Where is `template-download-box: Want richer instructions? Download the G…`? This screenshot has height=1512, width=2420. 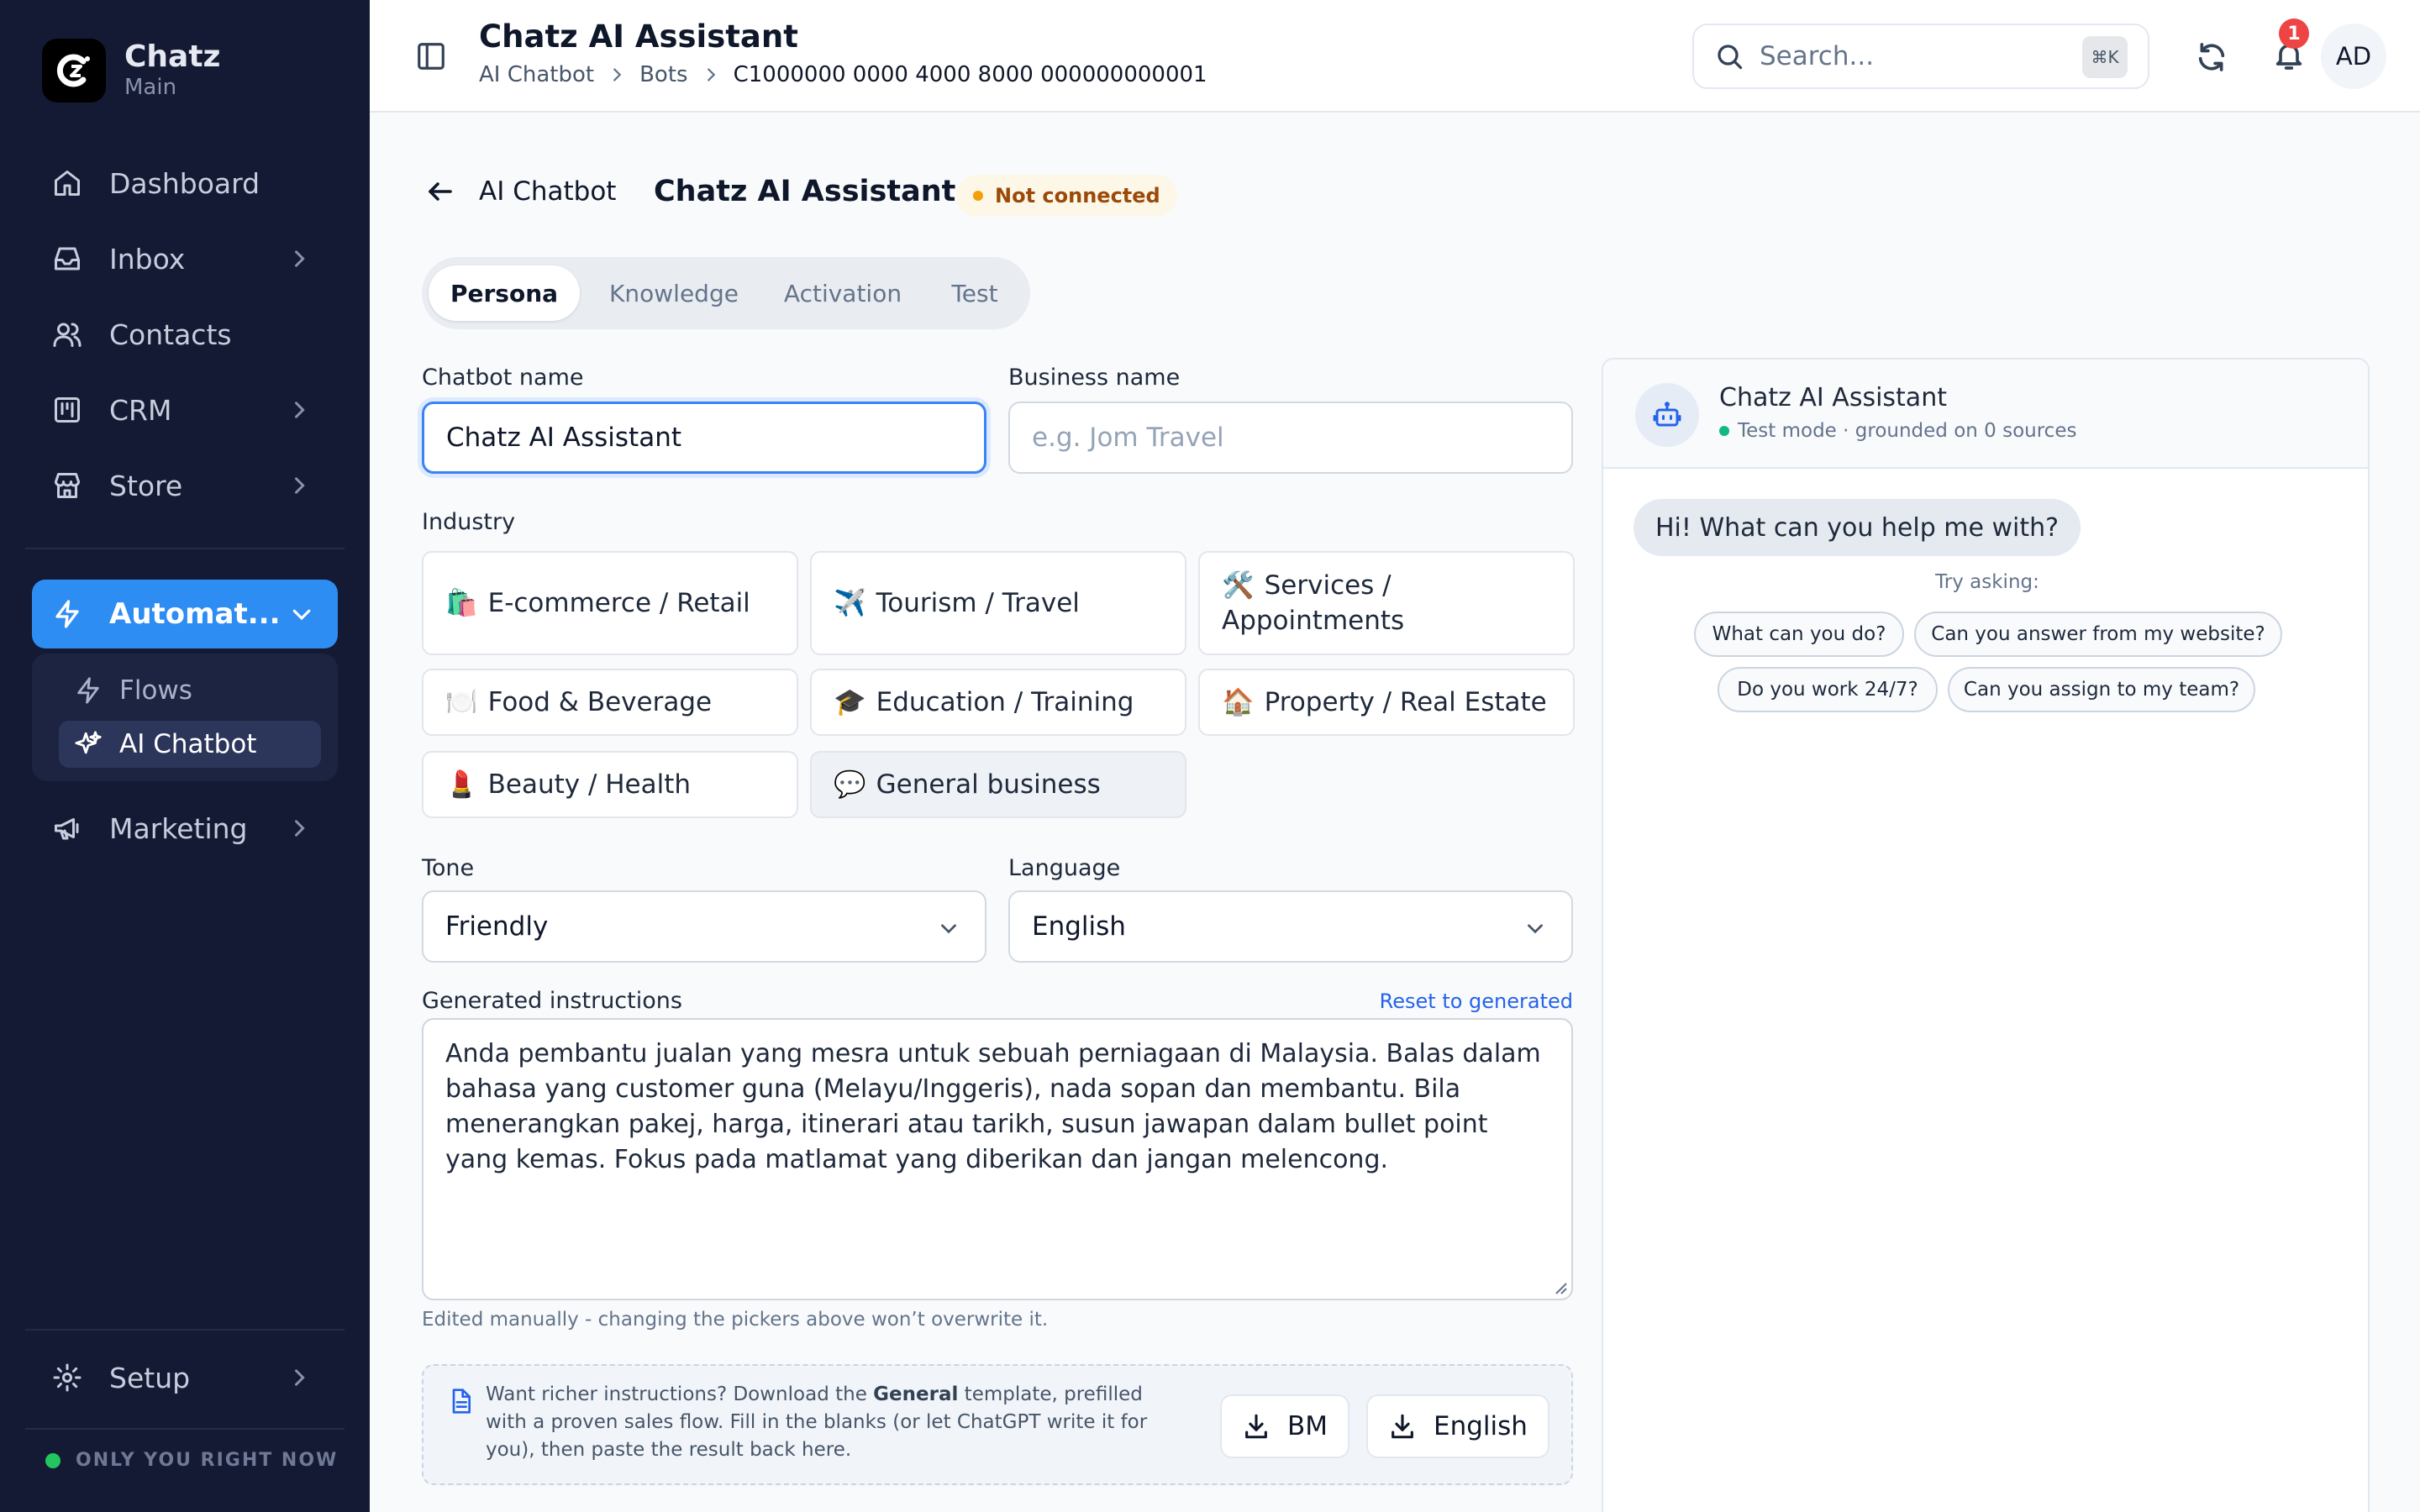
template-download-box: Want richer instructions? Download the G… is located at coordinates (997, 1424).